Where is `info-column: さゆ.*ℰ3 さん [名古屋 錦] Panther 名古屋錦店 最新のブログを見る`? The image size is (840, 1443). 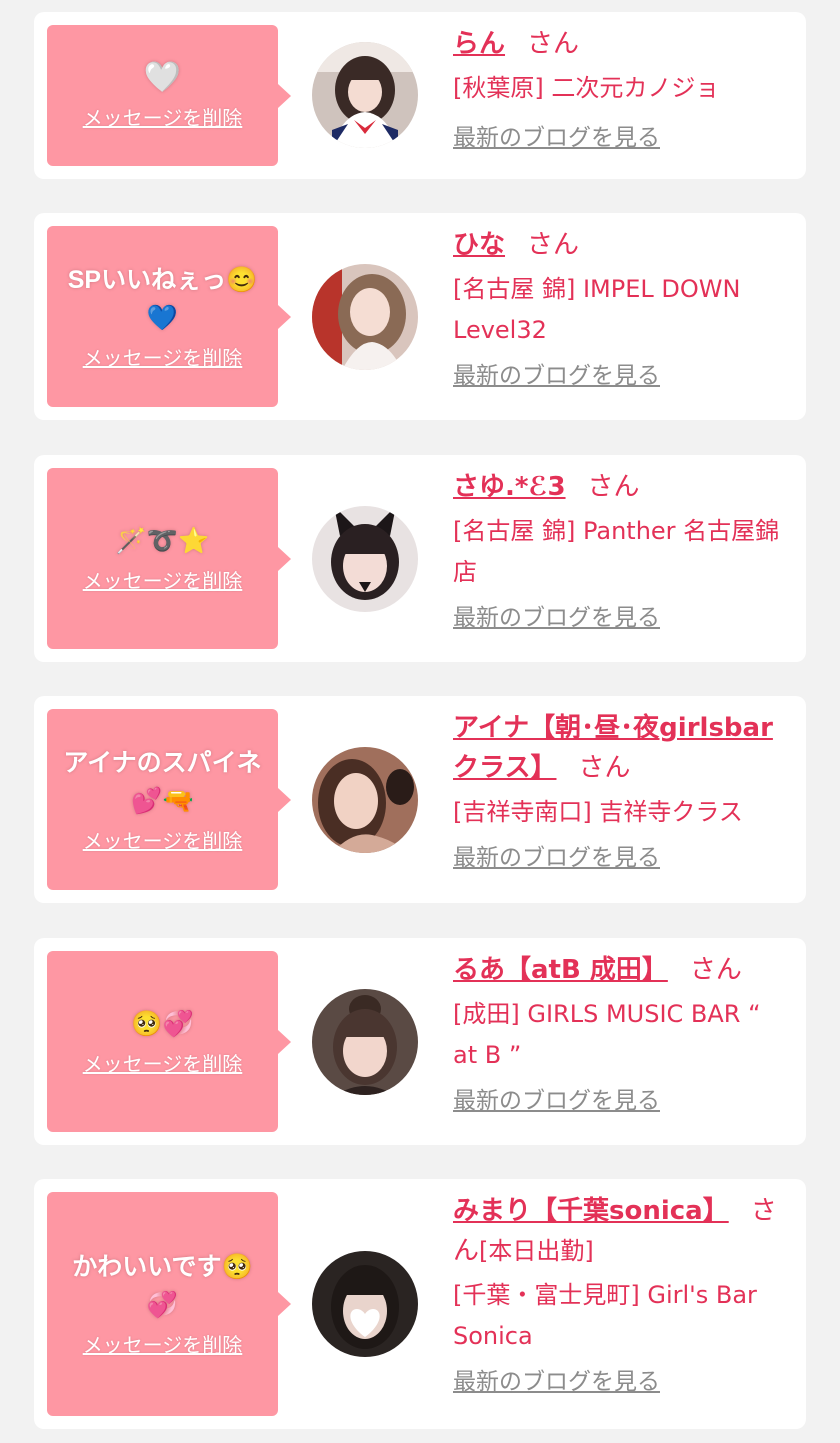
info-column: さゆ.*ℰ3 さん [名古屋 錦] Panther 名古屋錦店 最新のブログを見る is located at coordinates (622, 551).